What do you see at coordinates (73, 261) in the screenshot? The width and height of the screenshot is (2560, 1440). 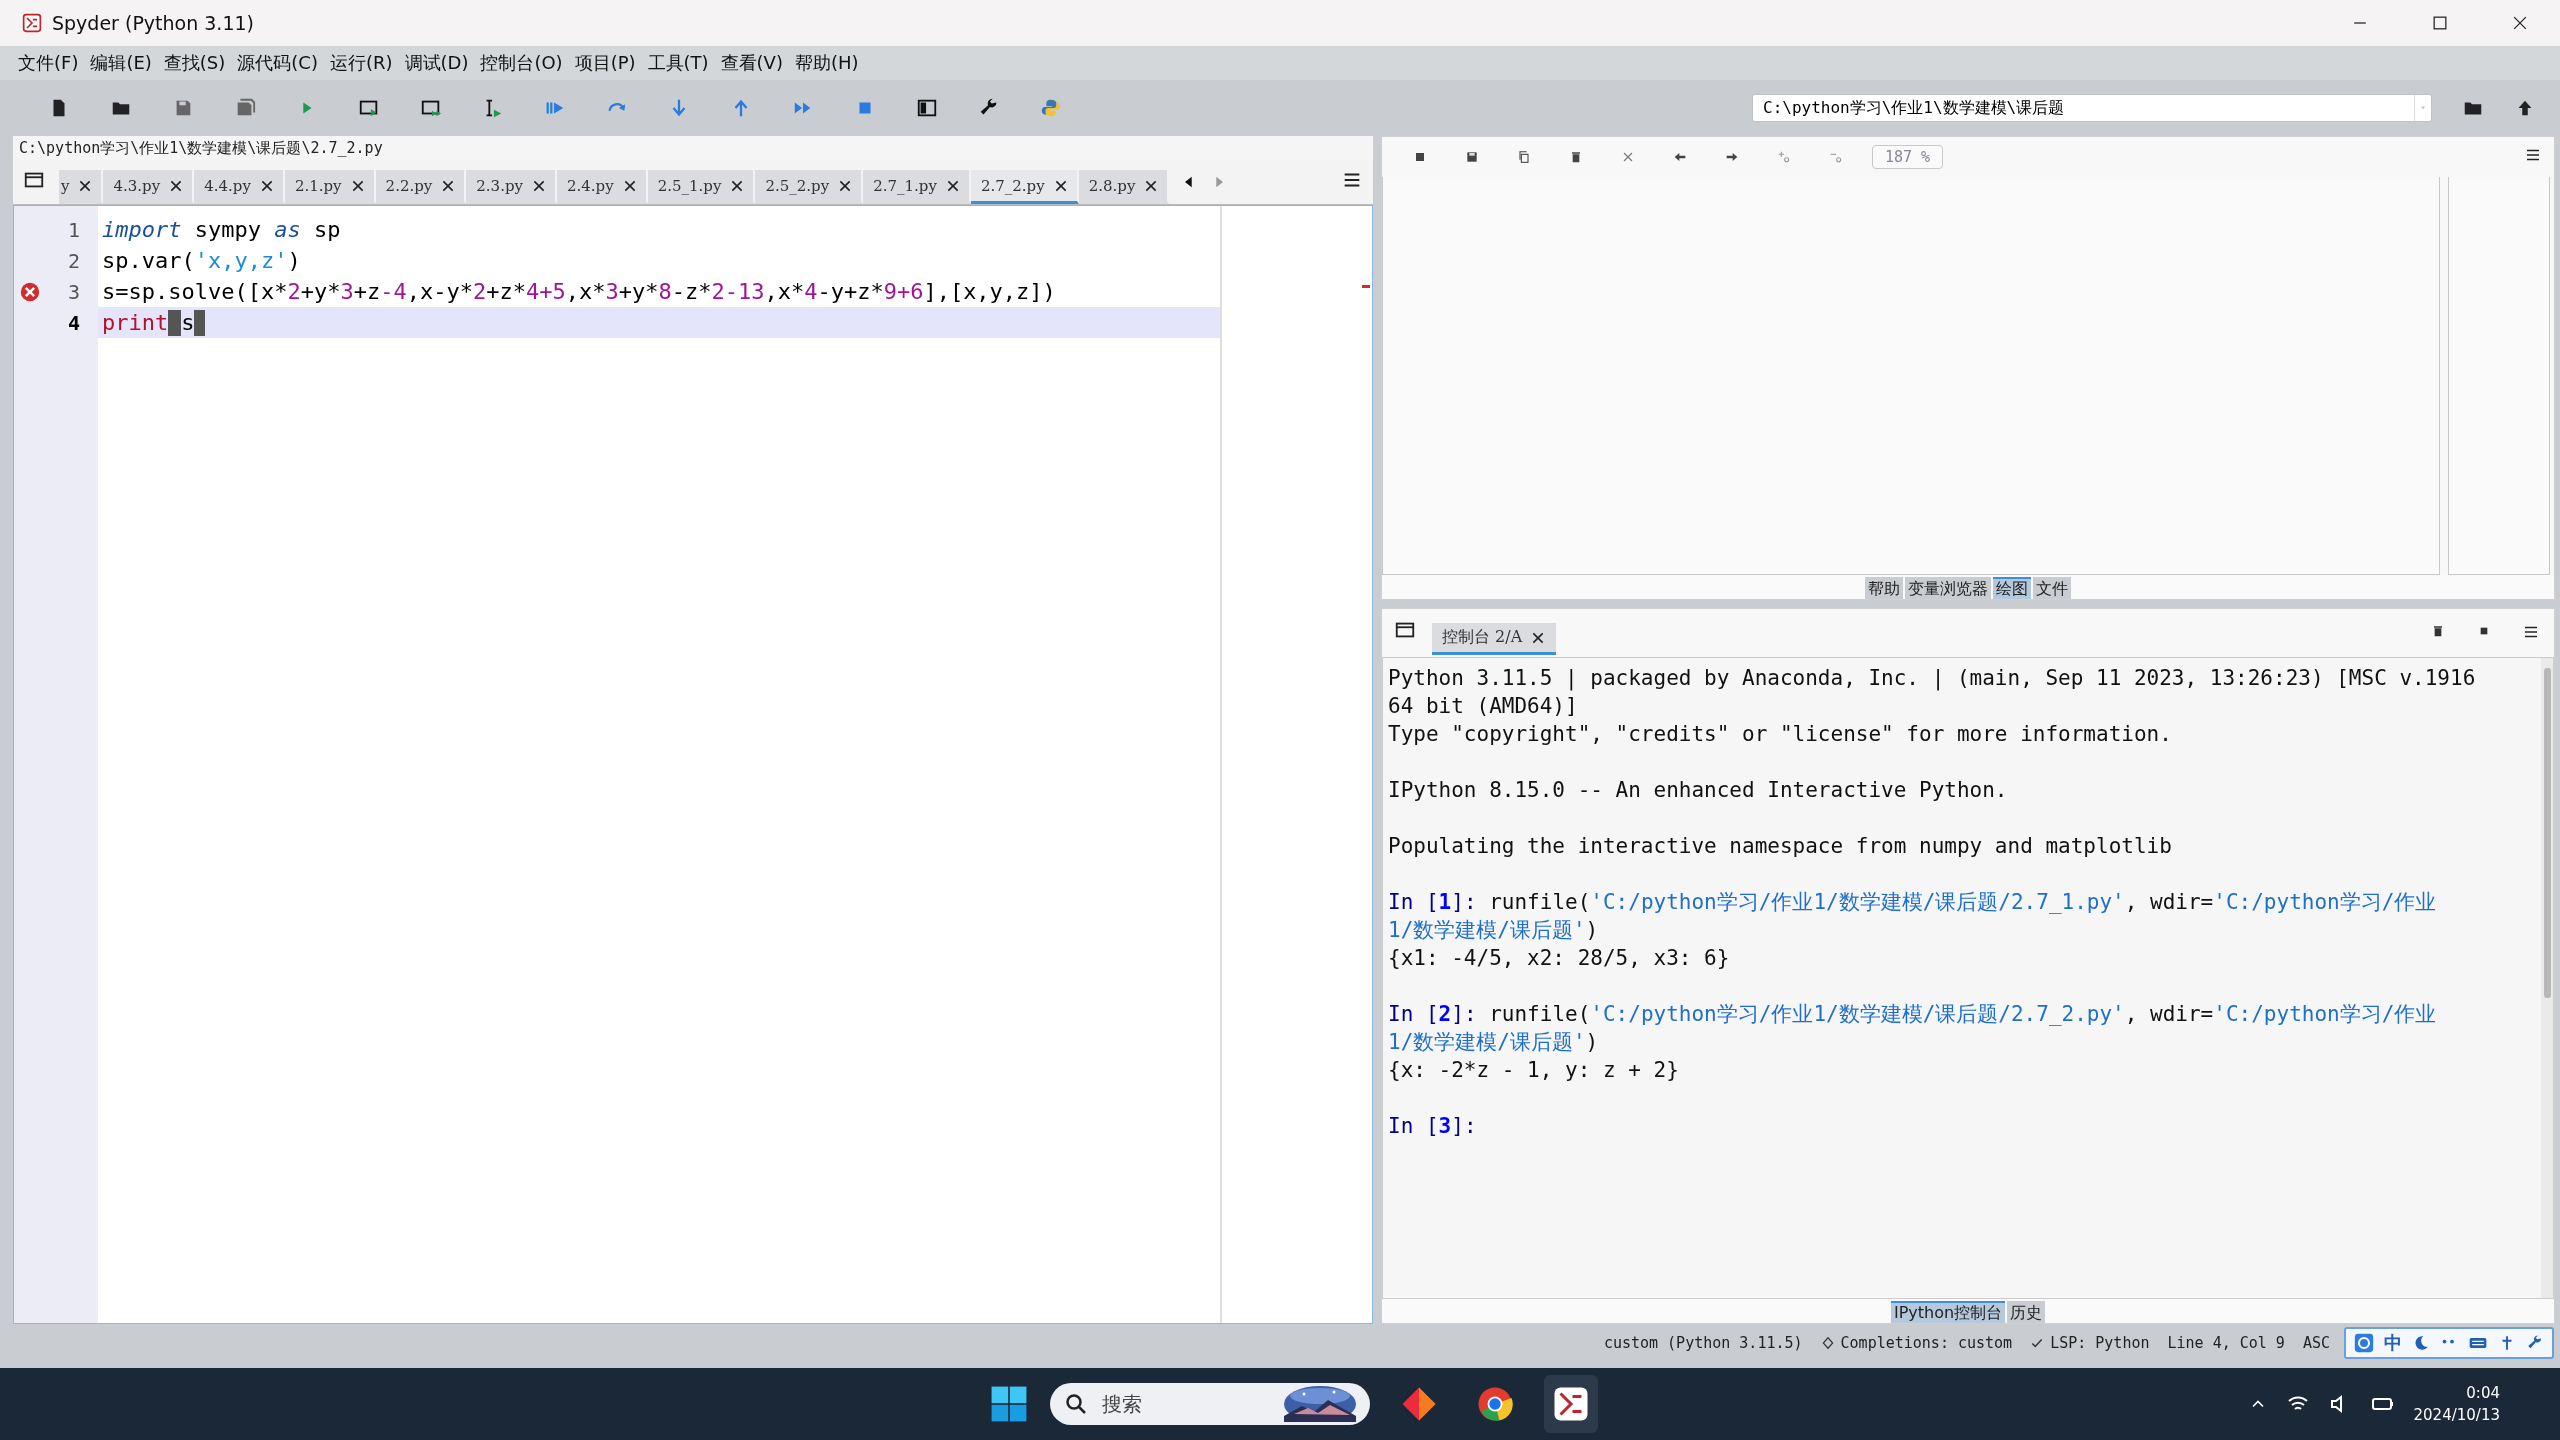 I see `line-number: 2` at bounding box center [73, 261].